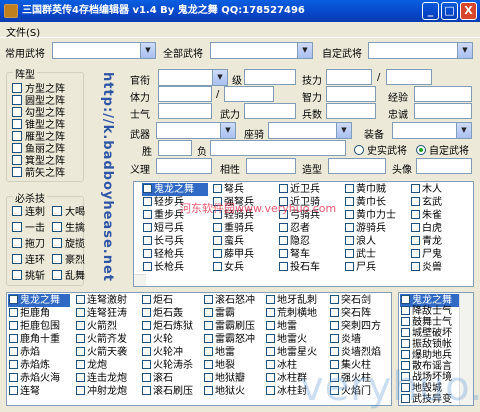 This screenshot has width=480, height=412. Describe the element at coordinates (351, 94) in the screenshot. I see `intellect-field` at that location.